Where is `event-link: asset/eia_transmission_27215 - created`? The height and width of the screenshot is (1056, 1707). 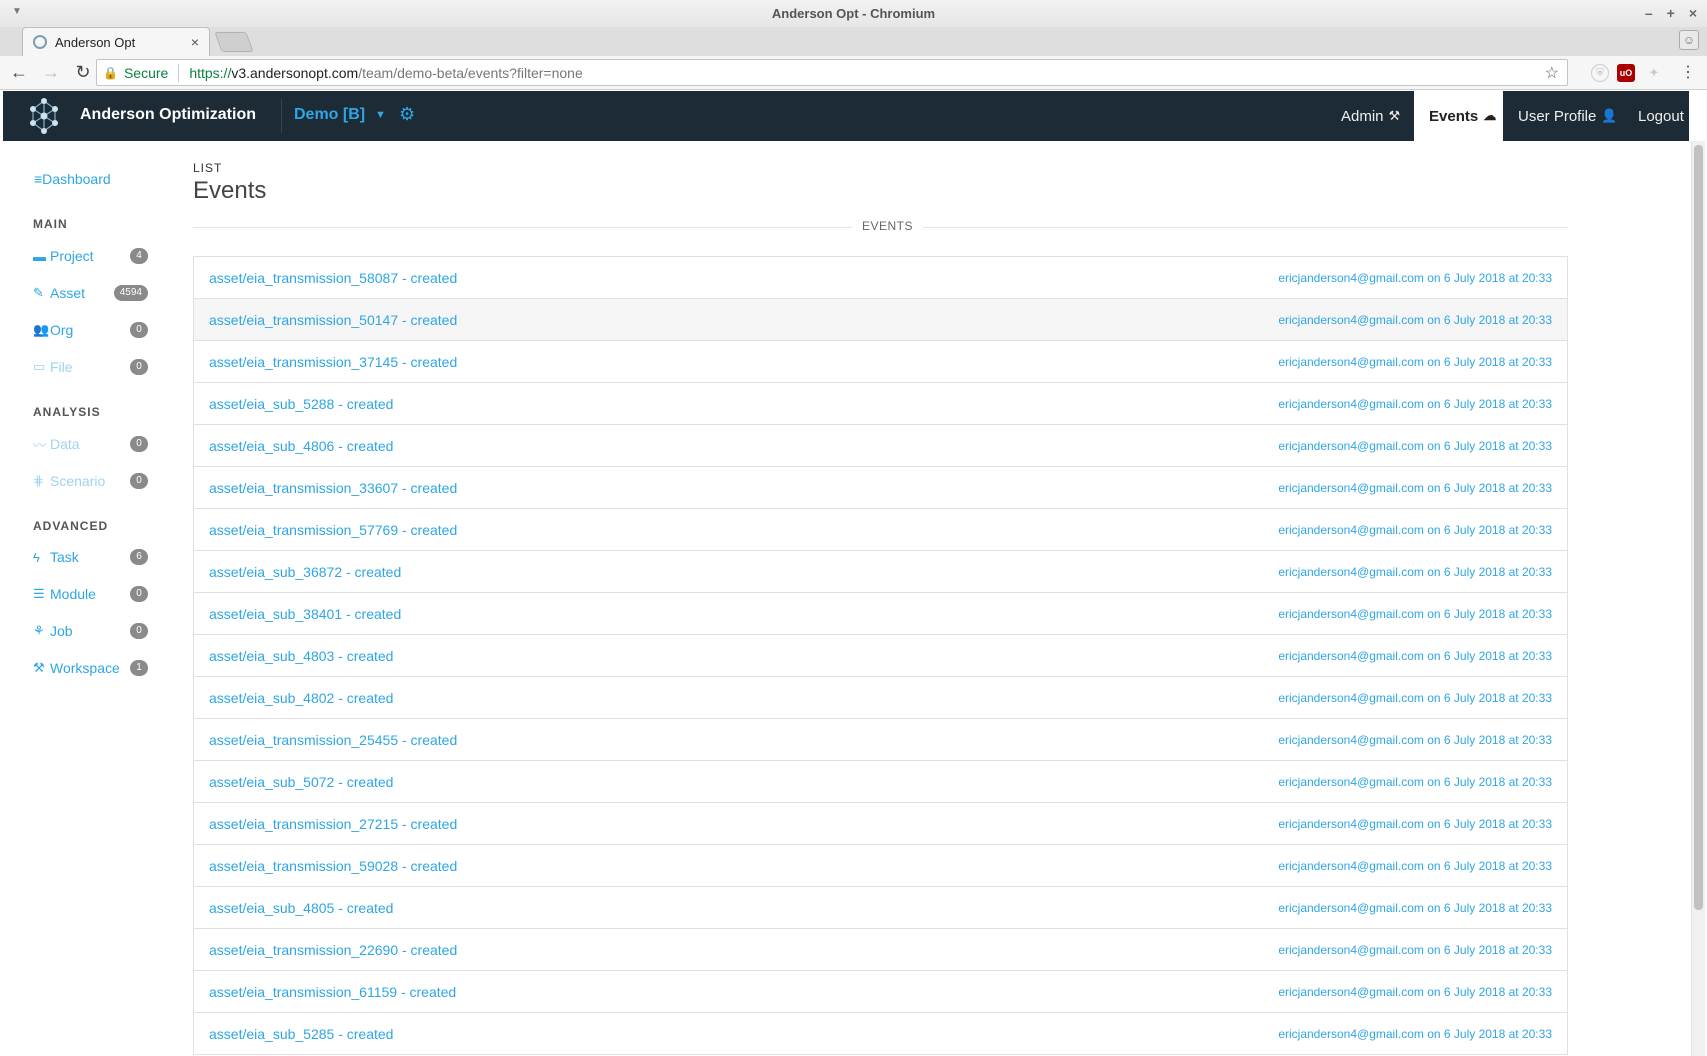 event-link: asset/eia_transmission_27215 - created is located at coordinates (333, 824).